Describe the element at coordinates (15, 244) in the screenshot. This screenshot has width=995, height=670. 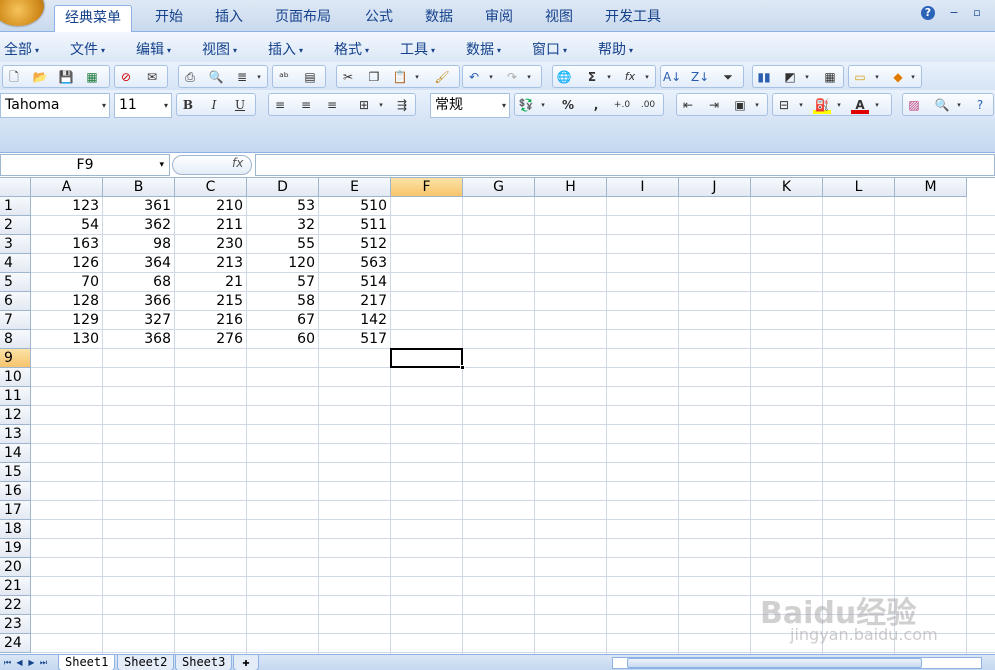
I see `row-header-3: 3` at that location.